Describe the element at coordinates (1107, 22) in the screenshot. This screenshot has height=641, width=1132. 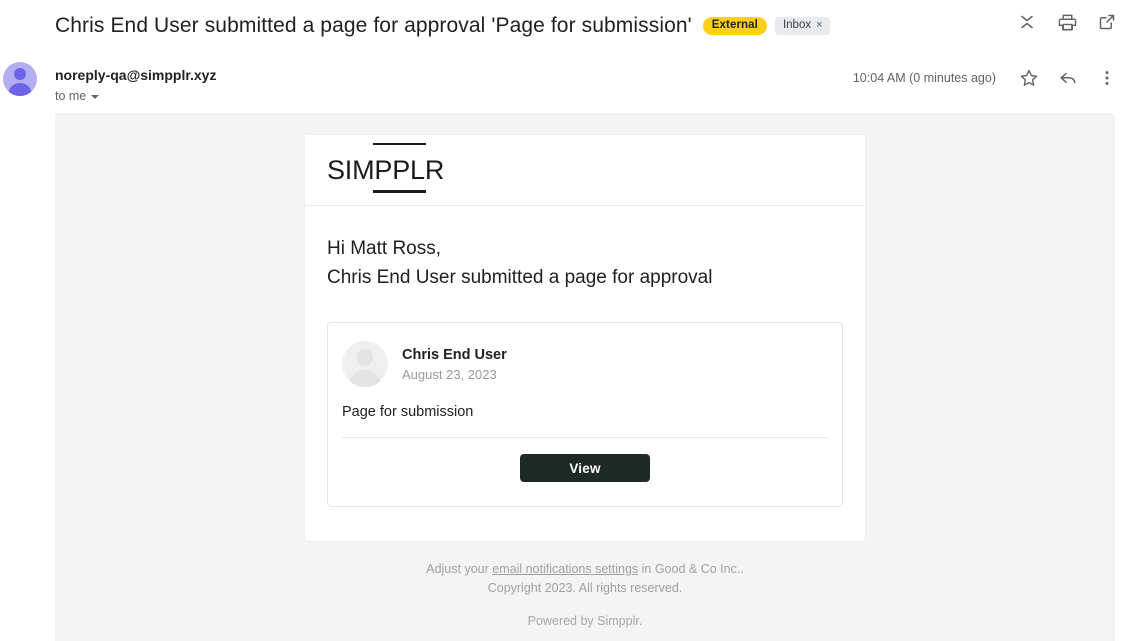
I see `open-in-new-window-icon` at that location.